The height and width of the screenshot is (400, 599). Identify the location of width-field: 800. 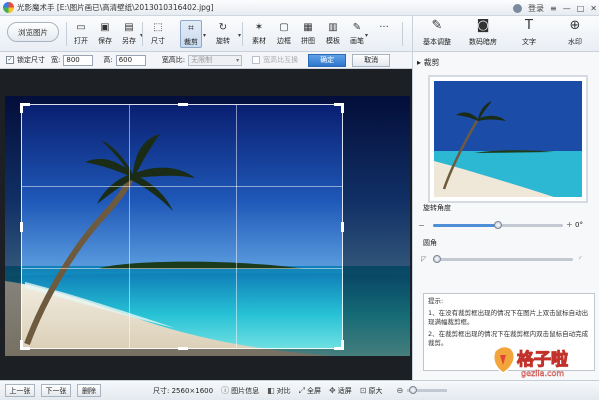
(78, 60).